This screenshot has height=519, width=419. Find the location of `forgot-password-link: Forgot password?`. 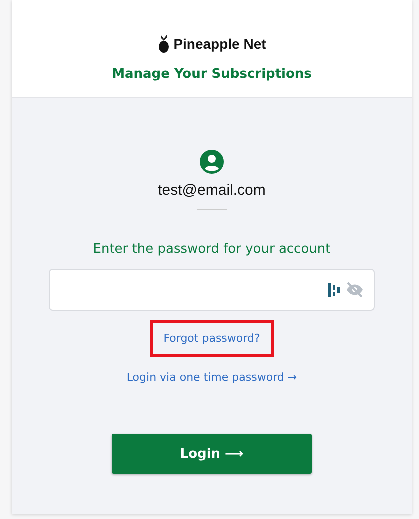

forgot-password-link: Forgot password? is located at coordinates (212, 338).